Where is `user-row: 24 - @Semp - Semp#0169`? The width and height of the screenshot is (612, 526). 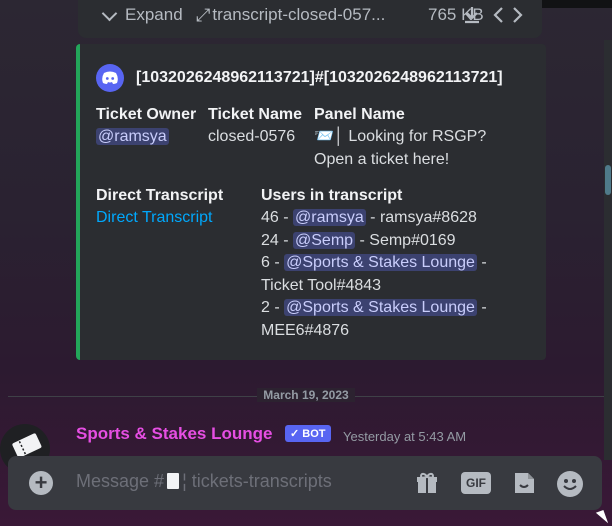 user-row: 24 - @Semp - Semp#0169 is located at coordinates (374, 241).